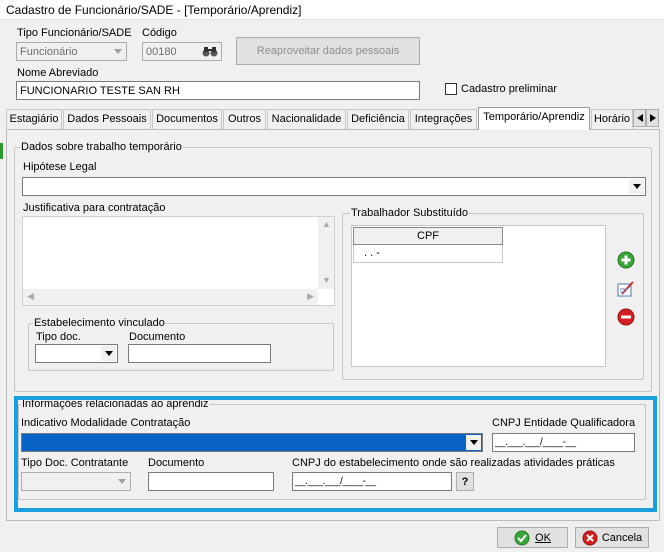 The image size is (664, 552). Describe the element at coordinates (76, 353) in the screenshot. I see `tipo-doc-select` at that location.